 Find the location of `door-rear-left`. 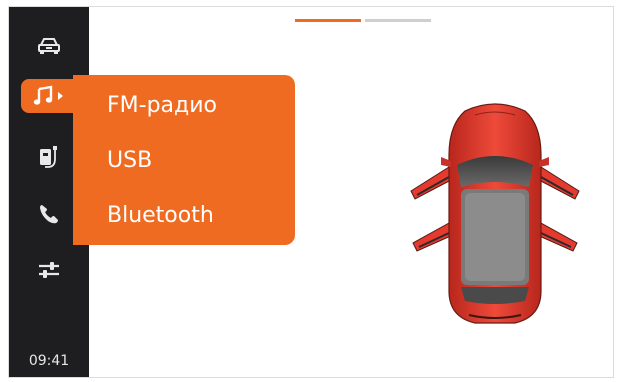

door-rear-left is located at coordinates (433, 237).